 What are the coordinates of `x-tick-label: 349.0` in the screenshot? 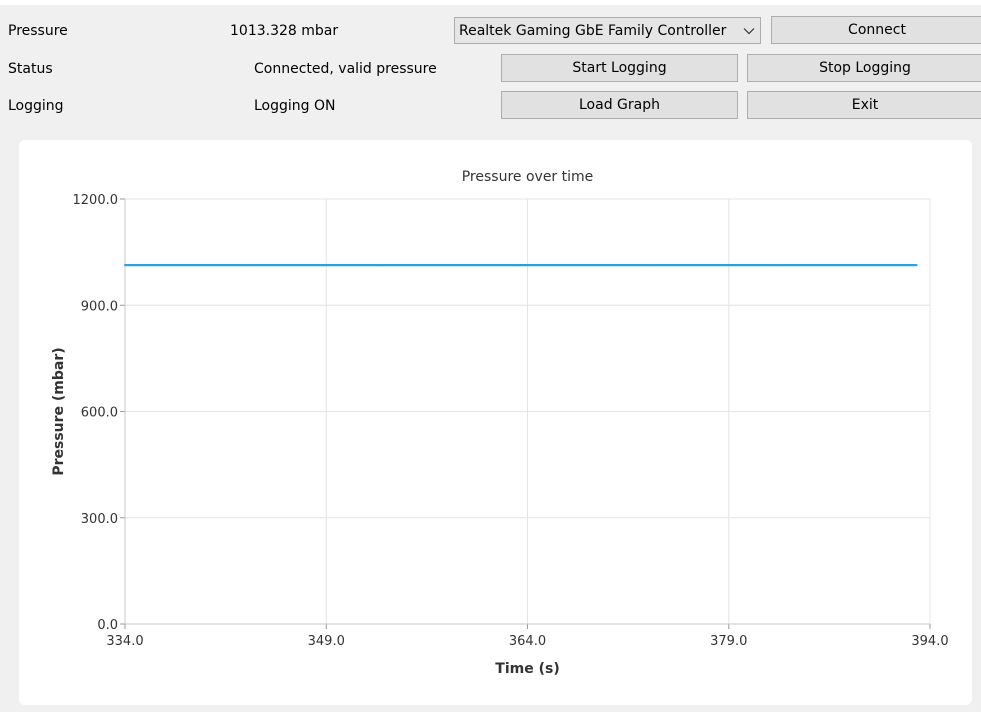 It's located at (326, 641).